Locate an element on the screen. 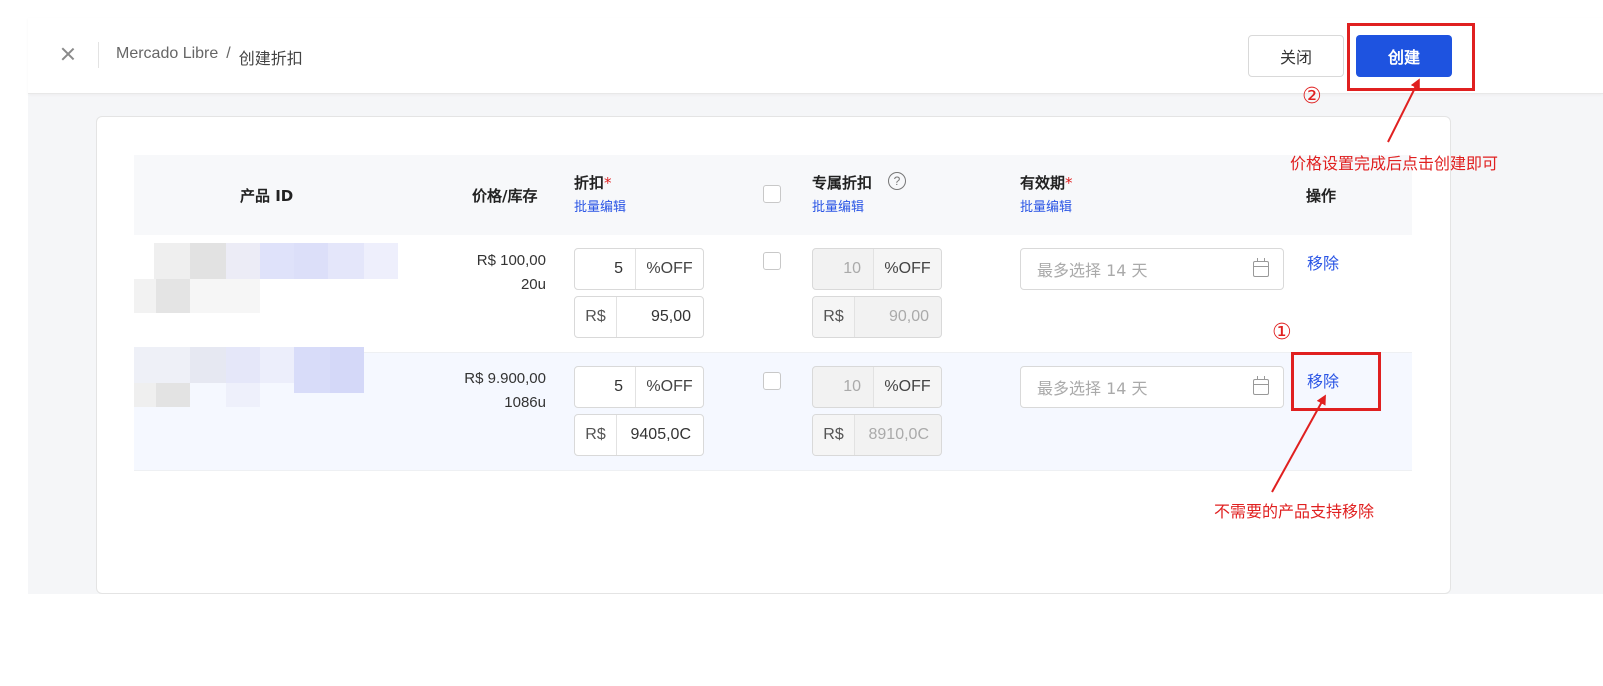 This screenshot has height=686, width=1603. arrow-to-create is located at coordinates (1403, 110).